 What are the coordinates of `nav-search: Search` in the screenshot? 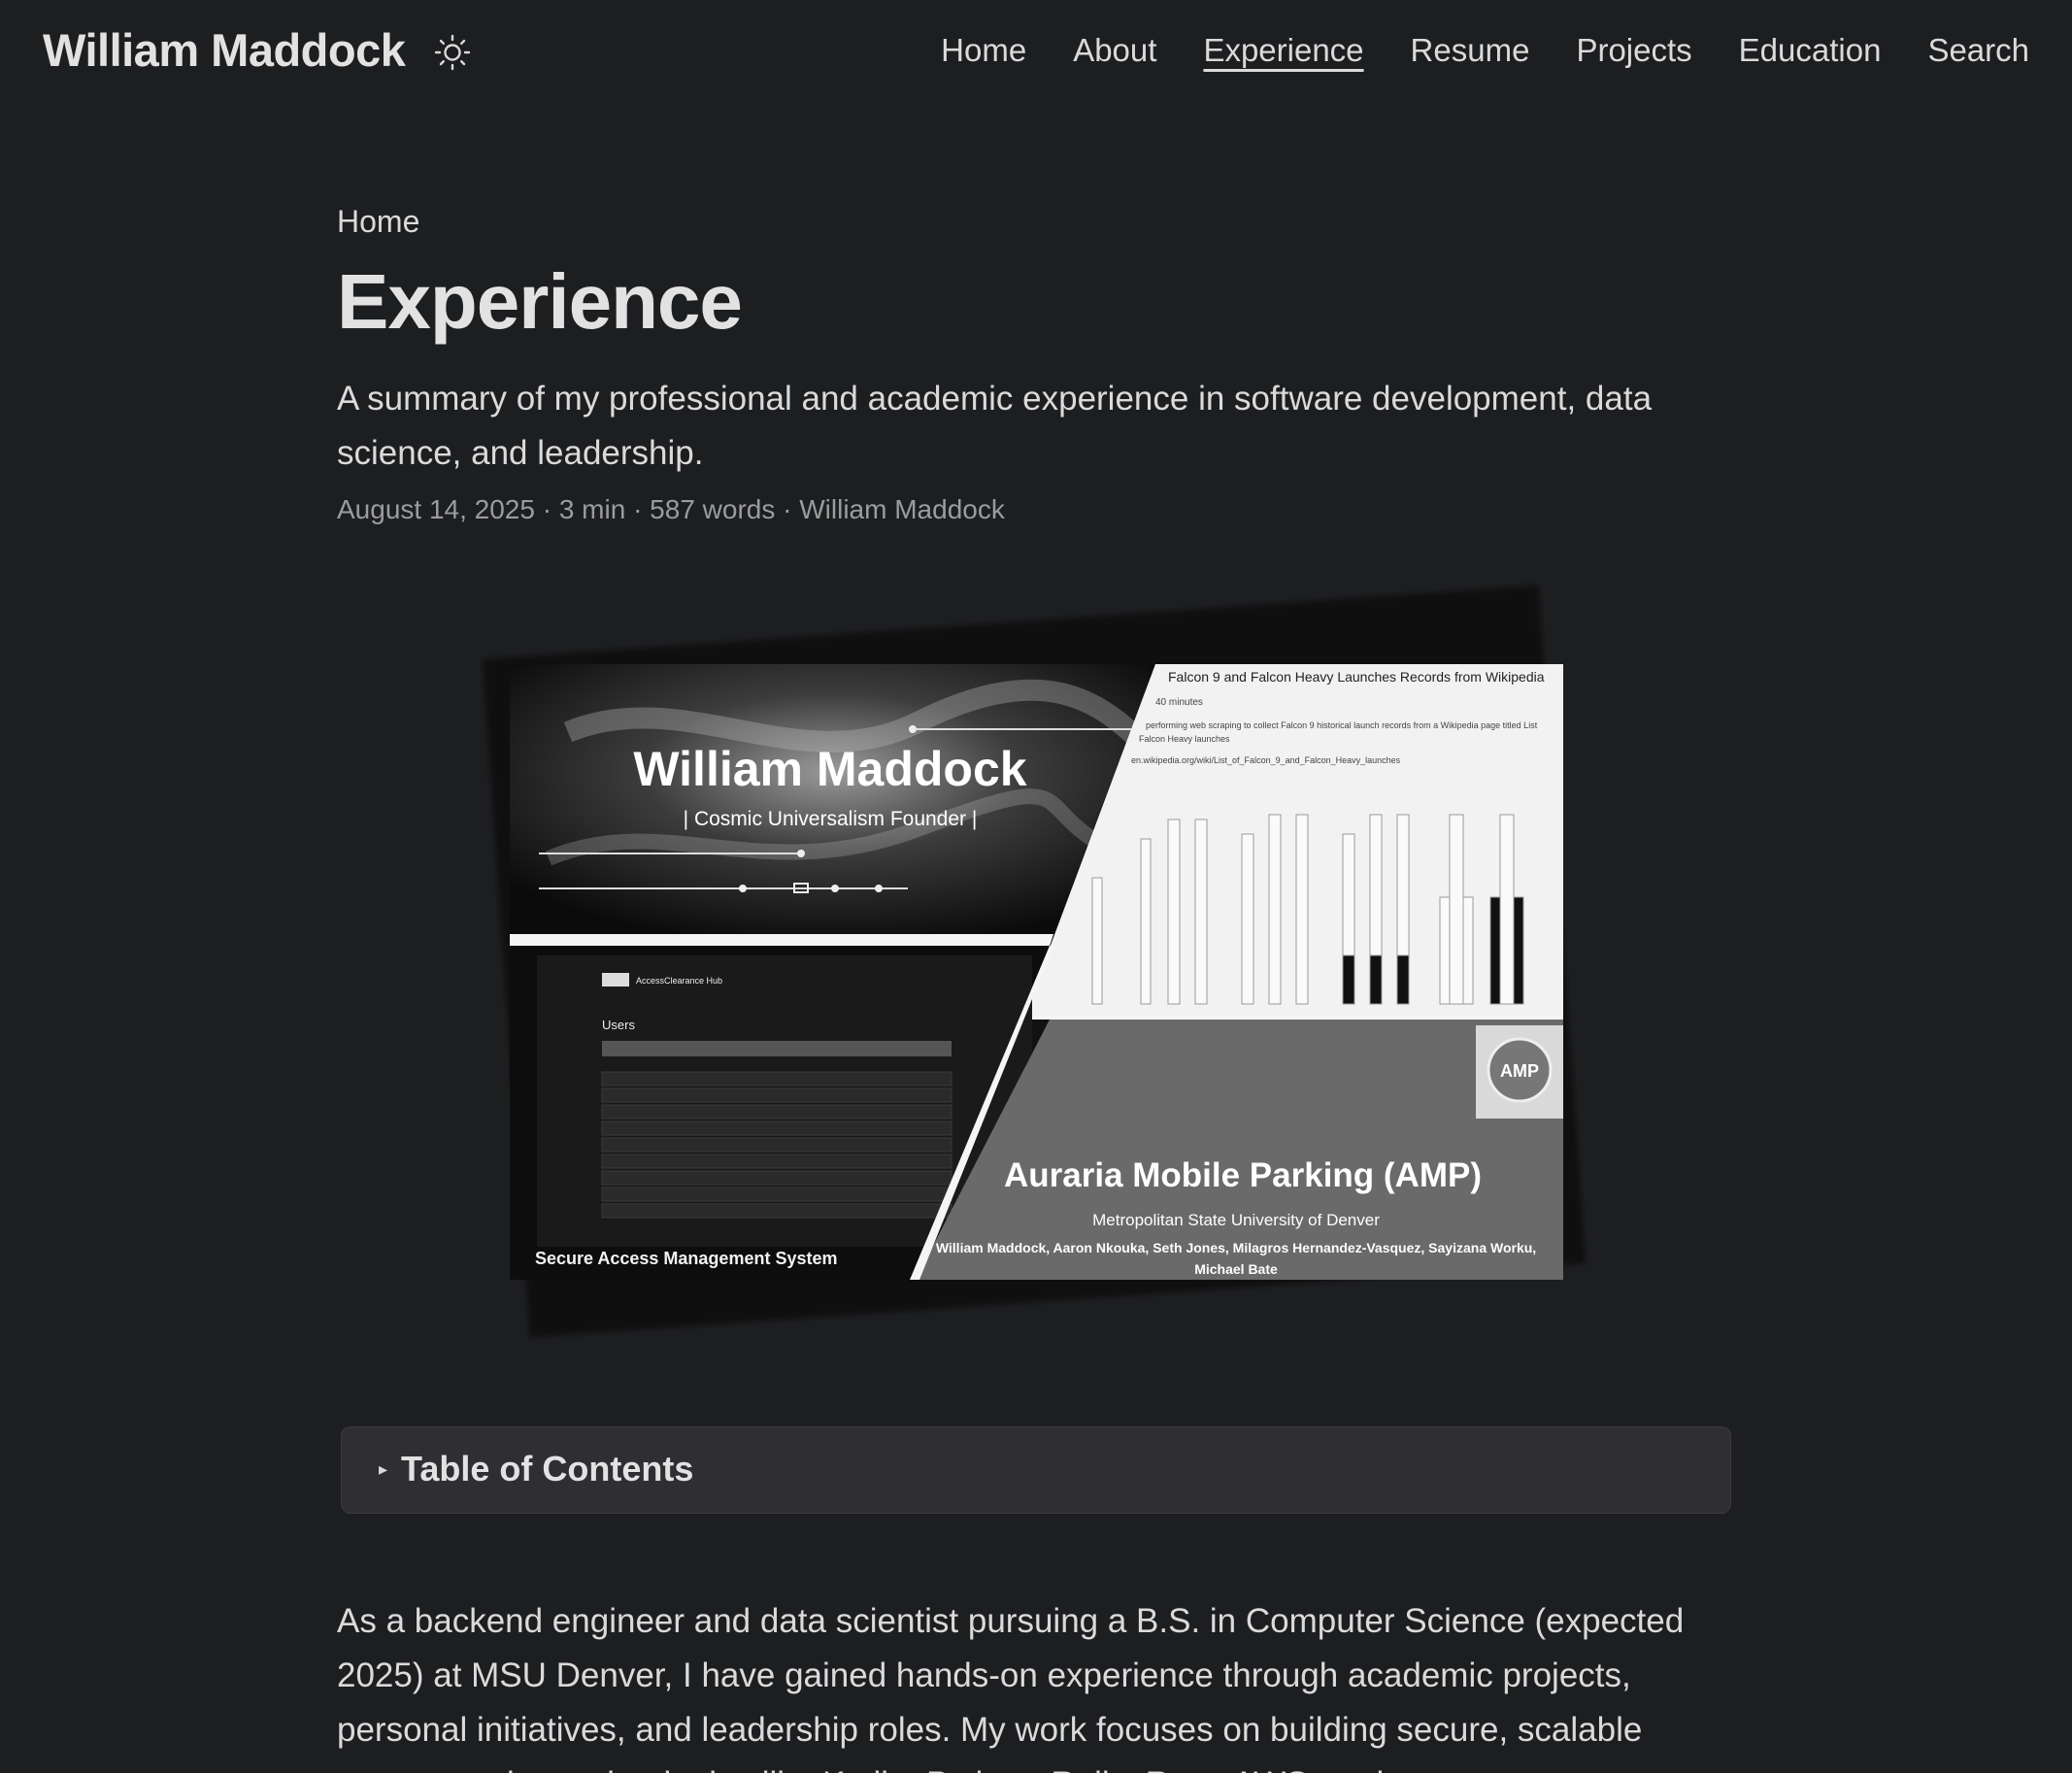 It's located at (1978, 50).